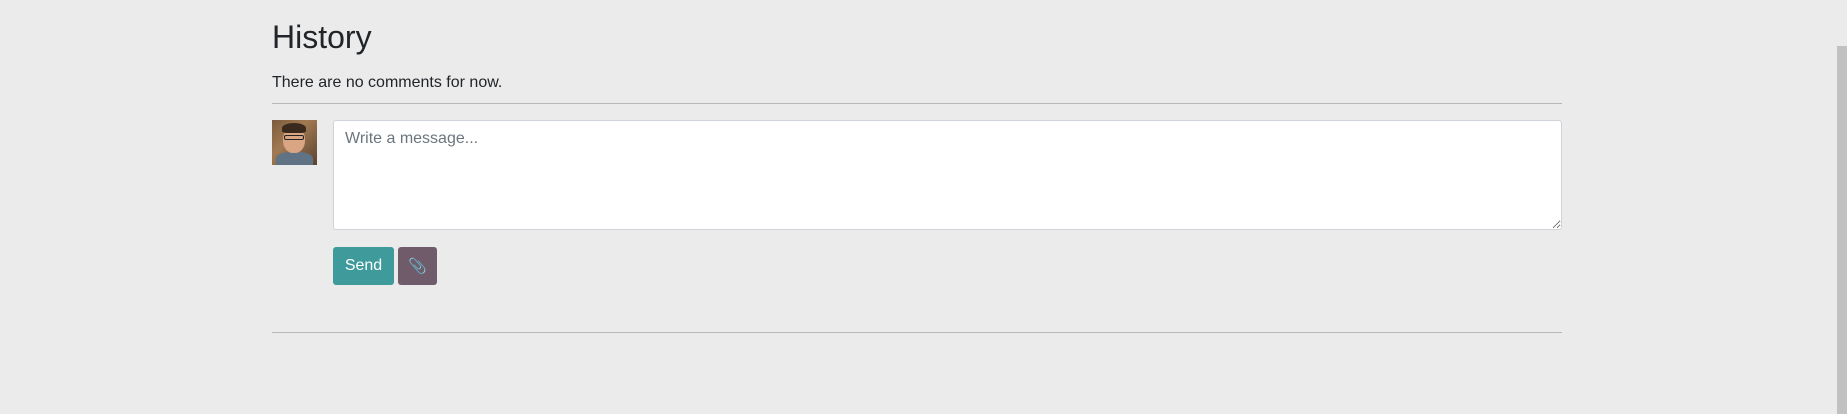 The height and width of the screenshot is (414, 1847). I want to click on top-divider, so click(917, 103).